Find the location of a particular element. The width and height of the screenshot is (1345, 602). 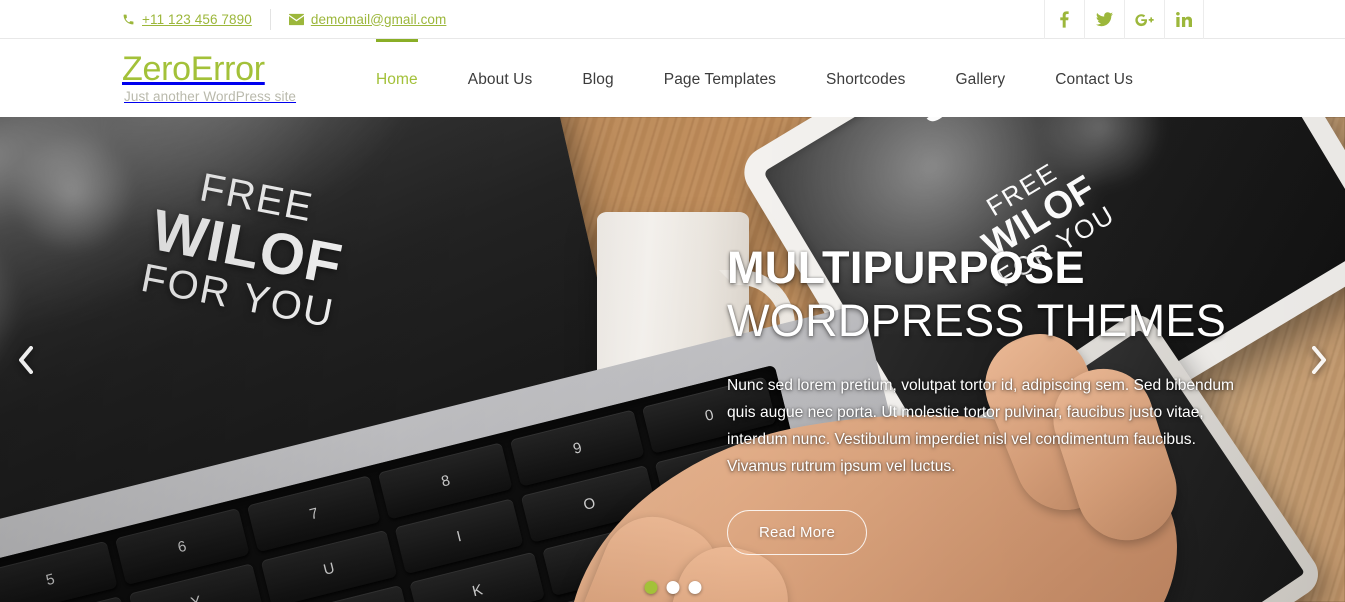

brand-tagline: Just another WordPress site is located at coordinates (210, 96).